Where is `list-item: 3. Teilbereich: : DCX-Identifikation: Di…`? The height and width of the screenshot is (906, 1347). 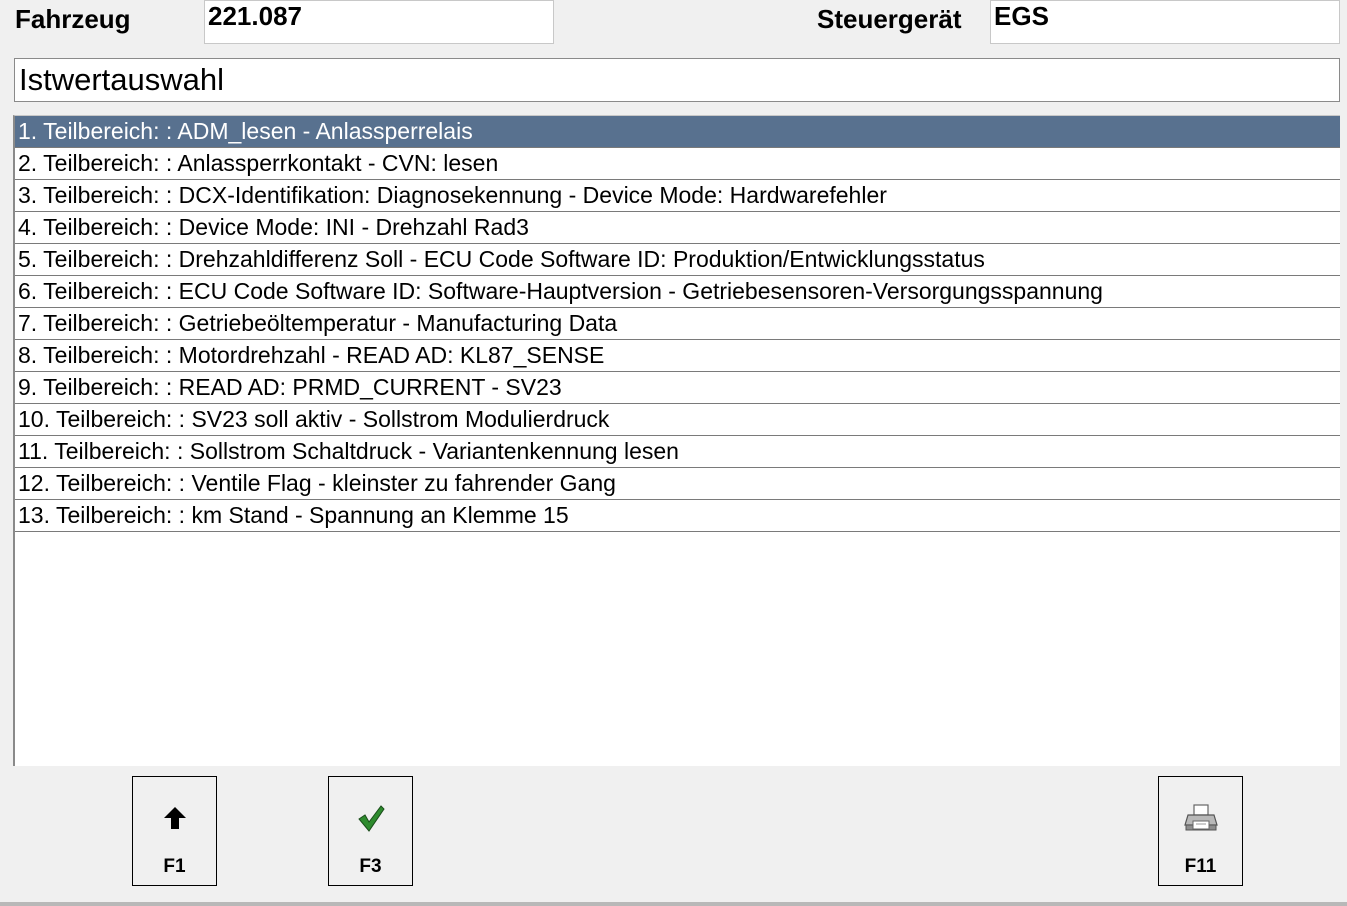
list-item: 3. Teilbereich: : DCX-Identifikation: Di… is located at coordinates (677, 196).